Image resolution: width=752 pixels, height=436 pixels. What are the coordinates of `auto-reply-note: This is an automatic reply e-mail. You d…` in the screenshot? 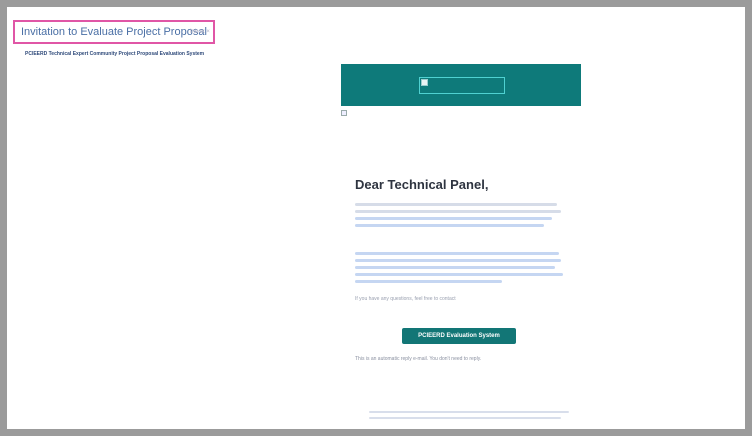 It's located at (418, 359).